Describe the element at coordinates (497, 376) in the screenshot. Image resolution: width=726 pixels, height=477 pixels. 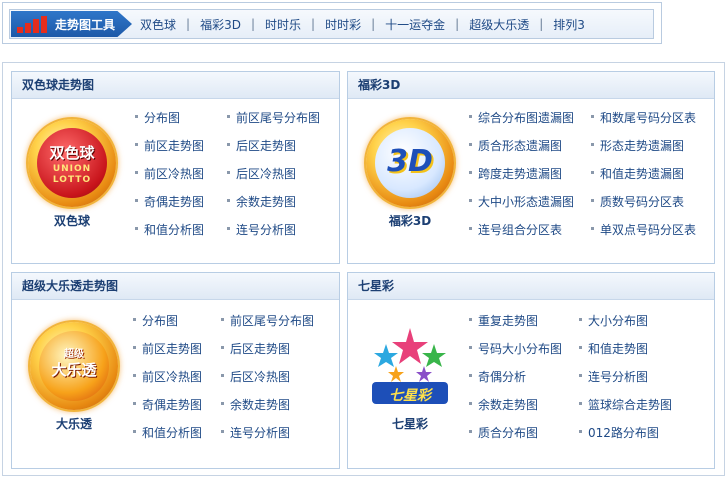
I see `chart-link: 奇偶分析` at that location.